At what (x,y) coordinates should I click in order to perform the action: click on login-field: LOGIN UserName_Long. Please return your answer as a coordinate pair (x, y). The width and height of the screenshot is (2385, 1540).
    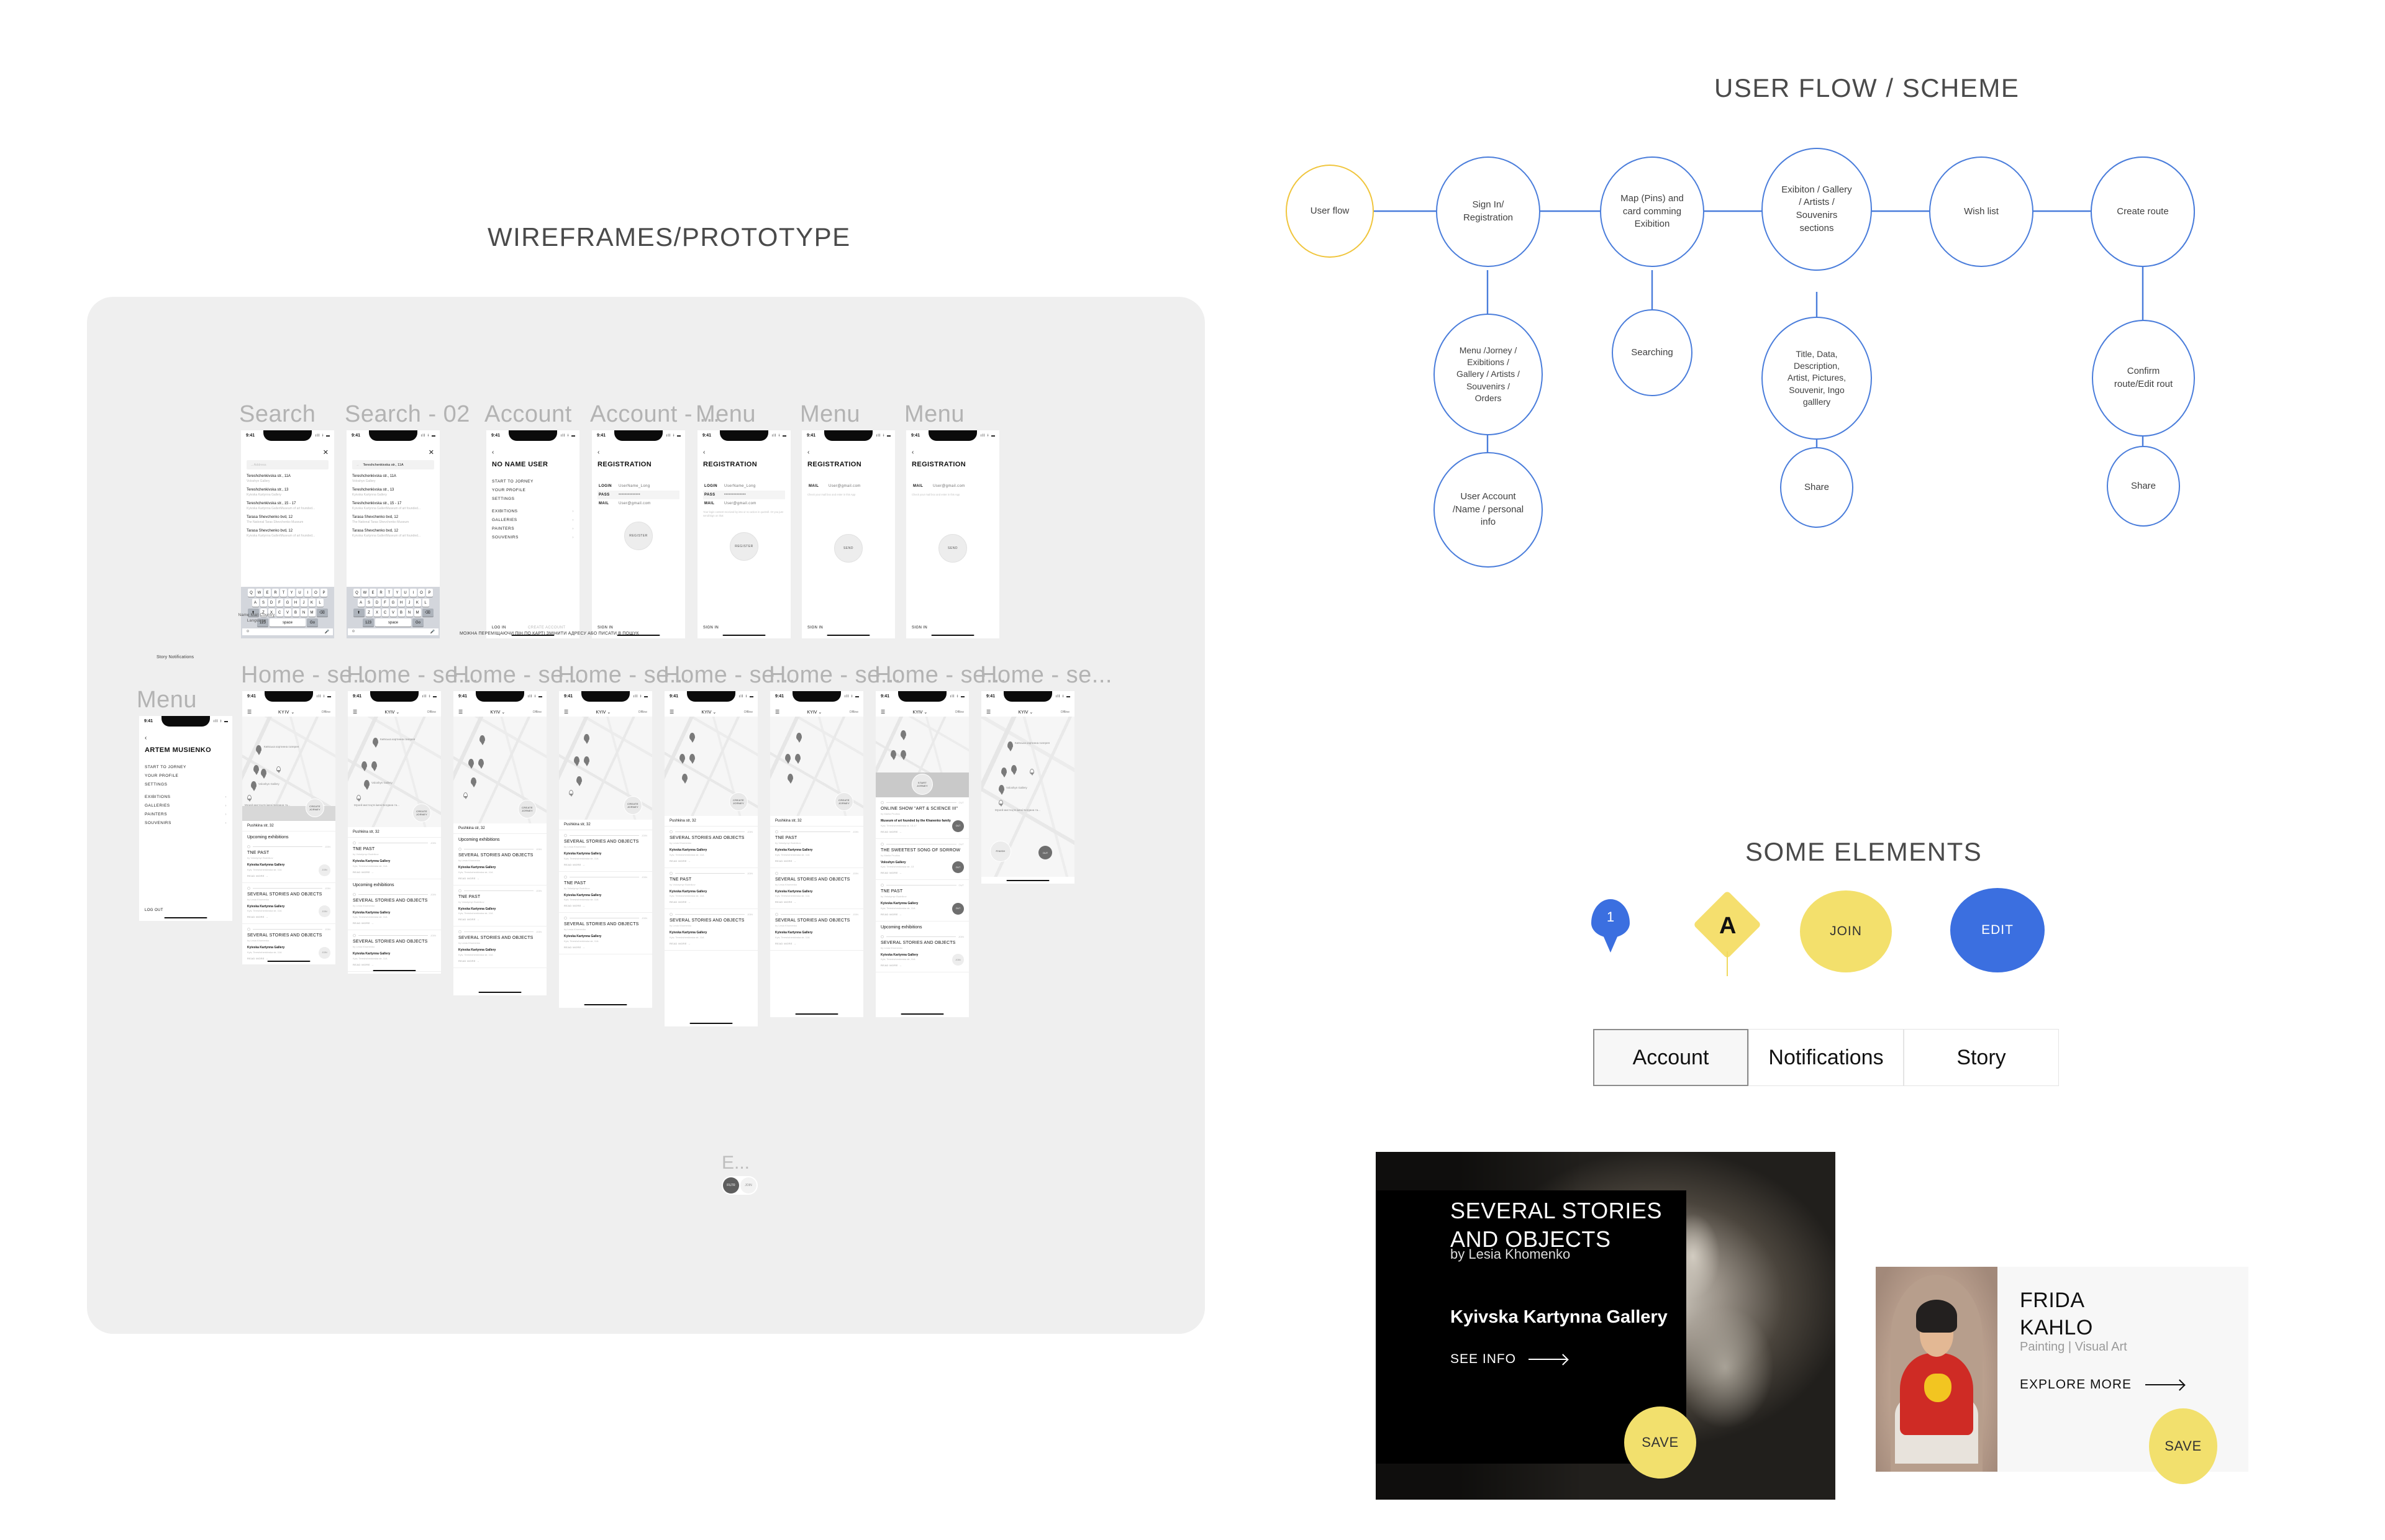
    Looking at the image, I should click on (638, 487).